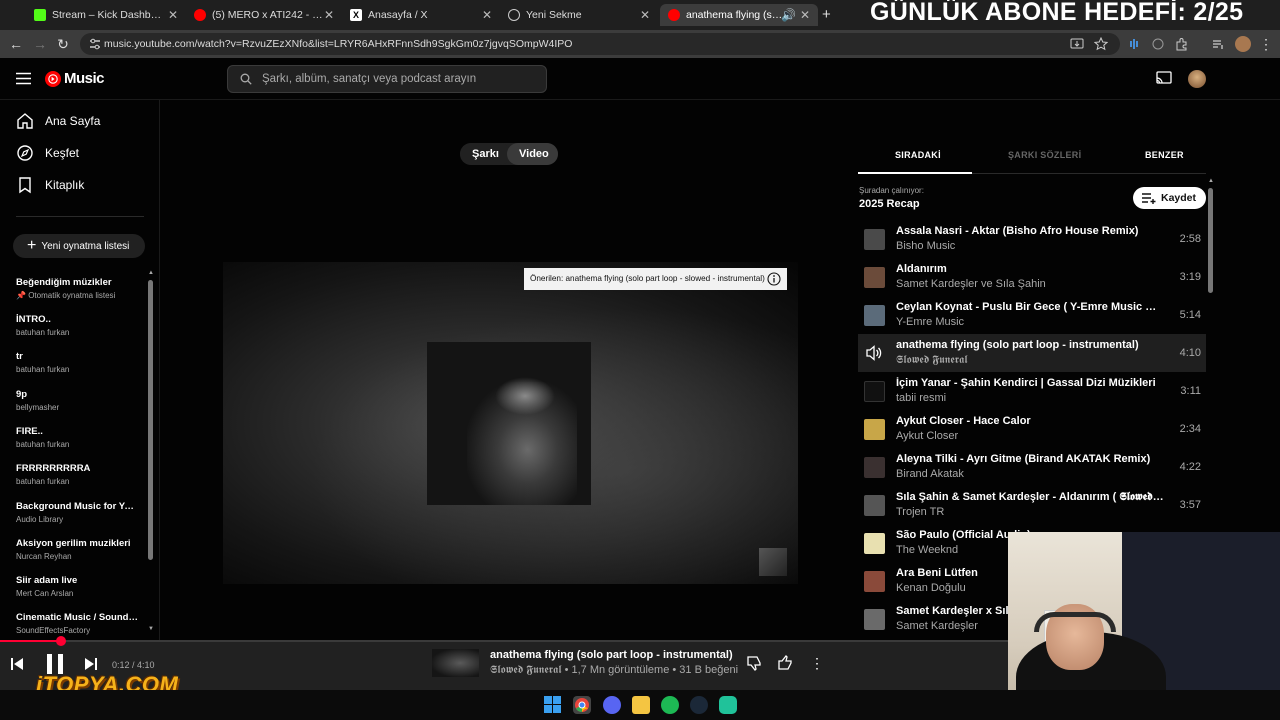 The height and width of the screenshot is (720, 1280). I want to click on search-icon, so click(246, 79).